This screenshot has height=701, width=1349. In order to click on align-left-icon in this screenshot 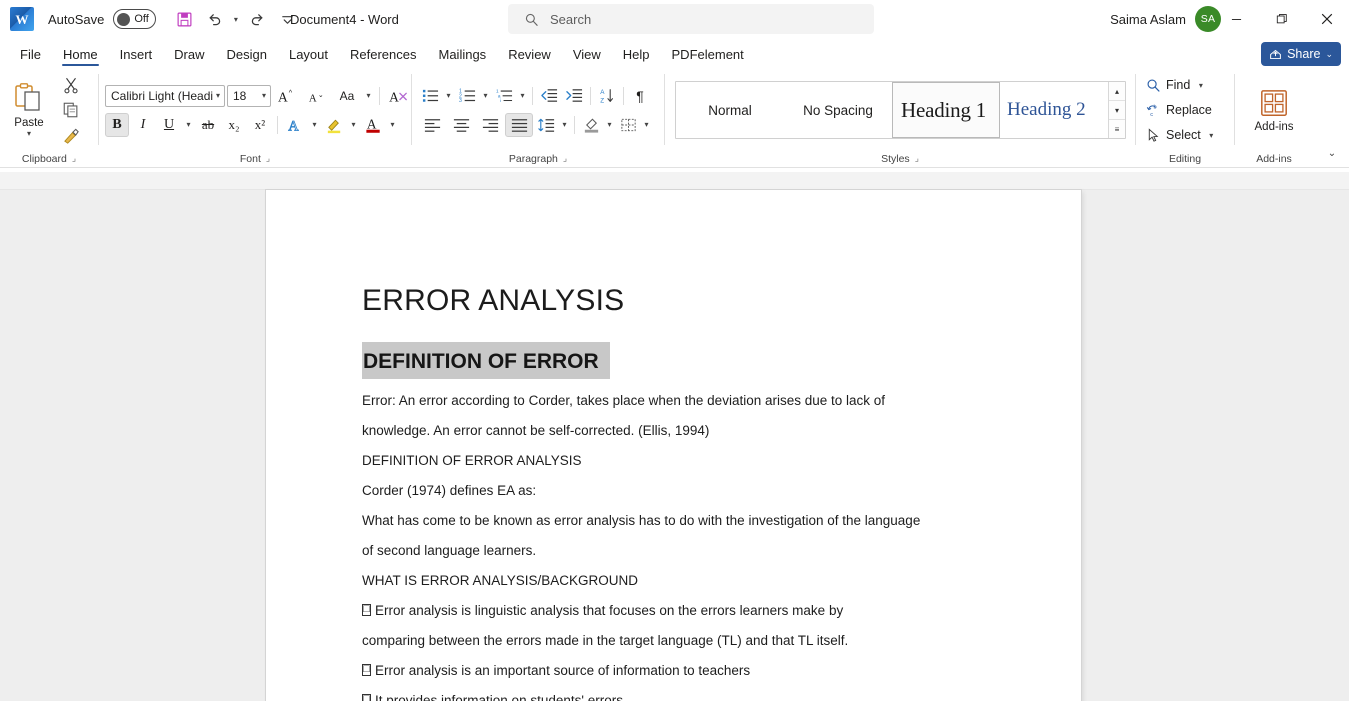, I will do `click(432, 125)`.